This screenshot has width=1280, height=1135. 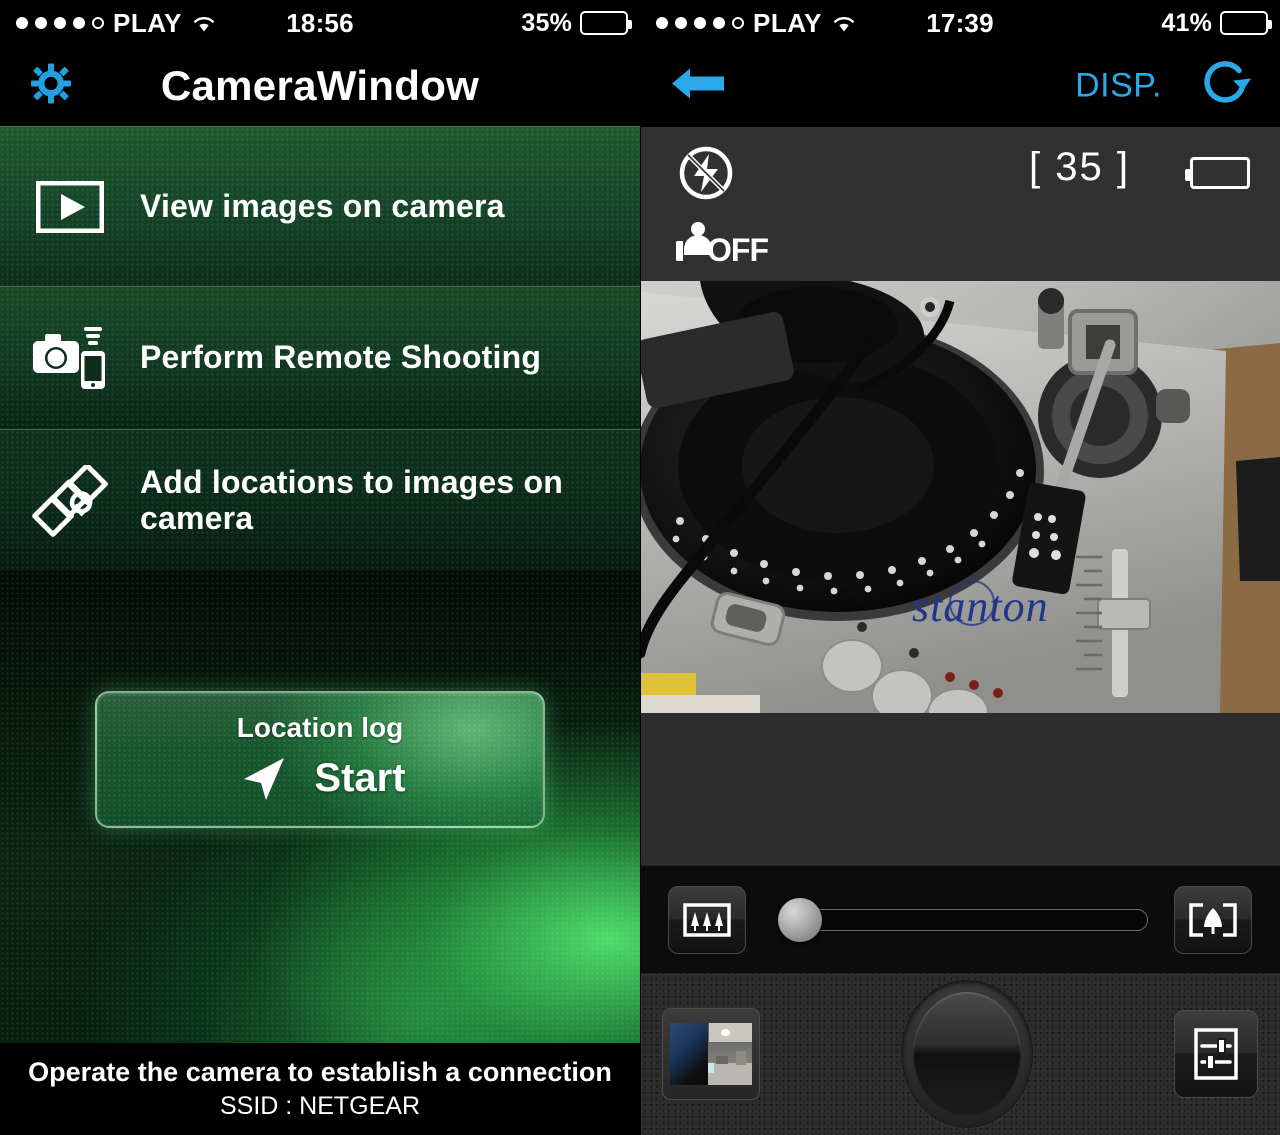 I want to click on location-log-start-button: Location log Start, so click(x=320, y=759).